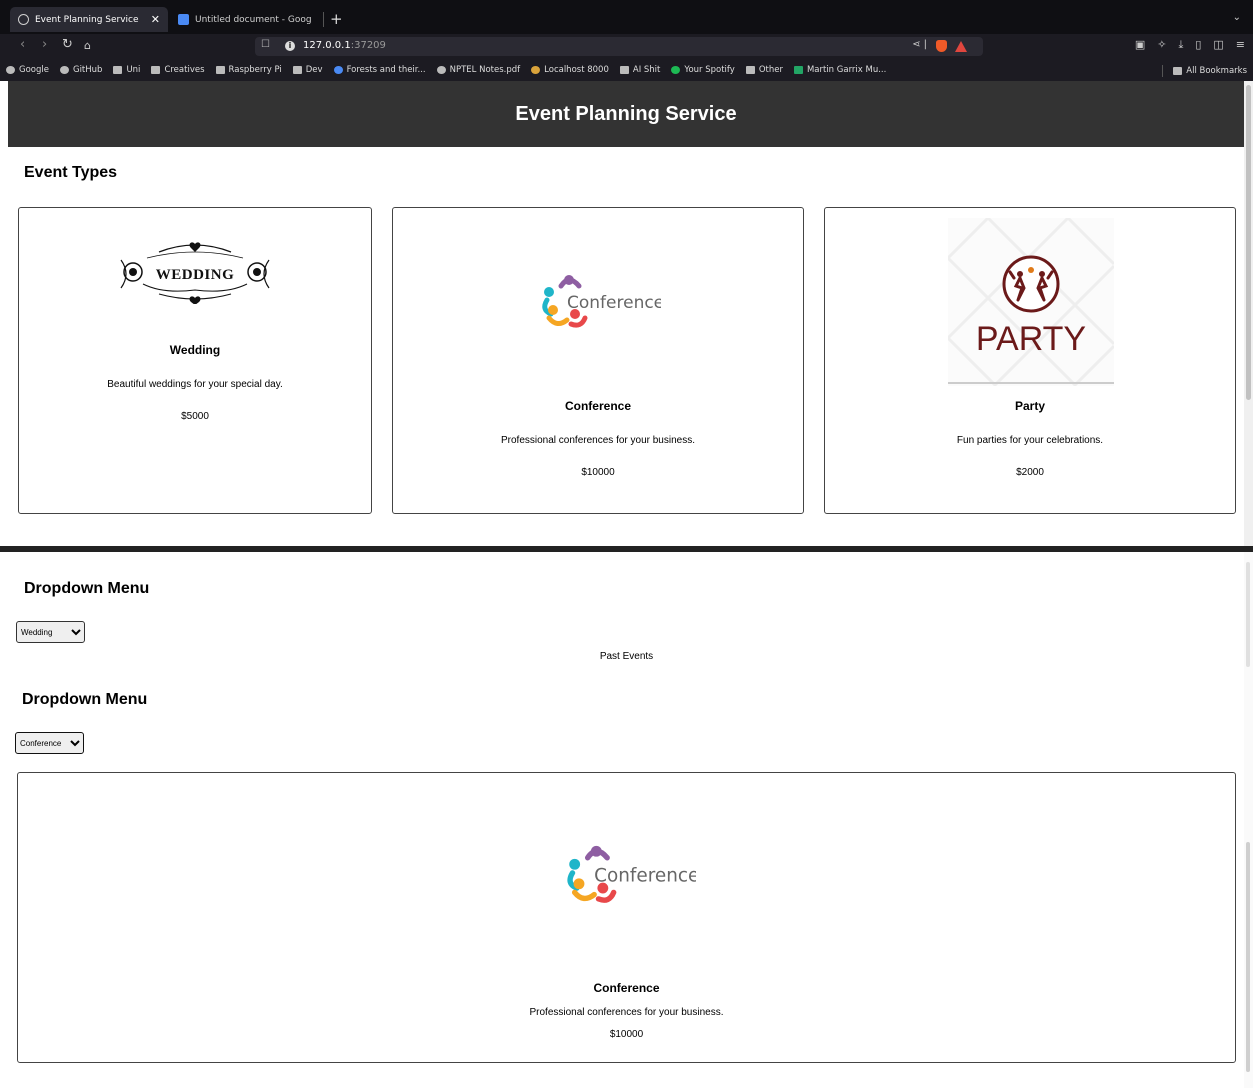 This screenshot has height=1088, width=1253. What do you see at coordinates (1163, 71) in the screenshot?
I see `separator` at bounding box center [1163, 71].